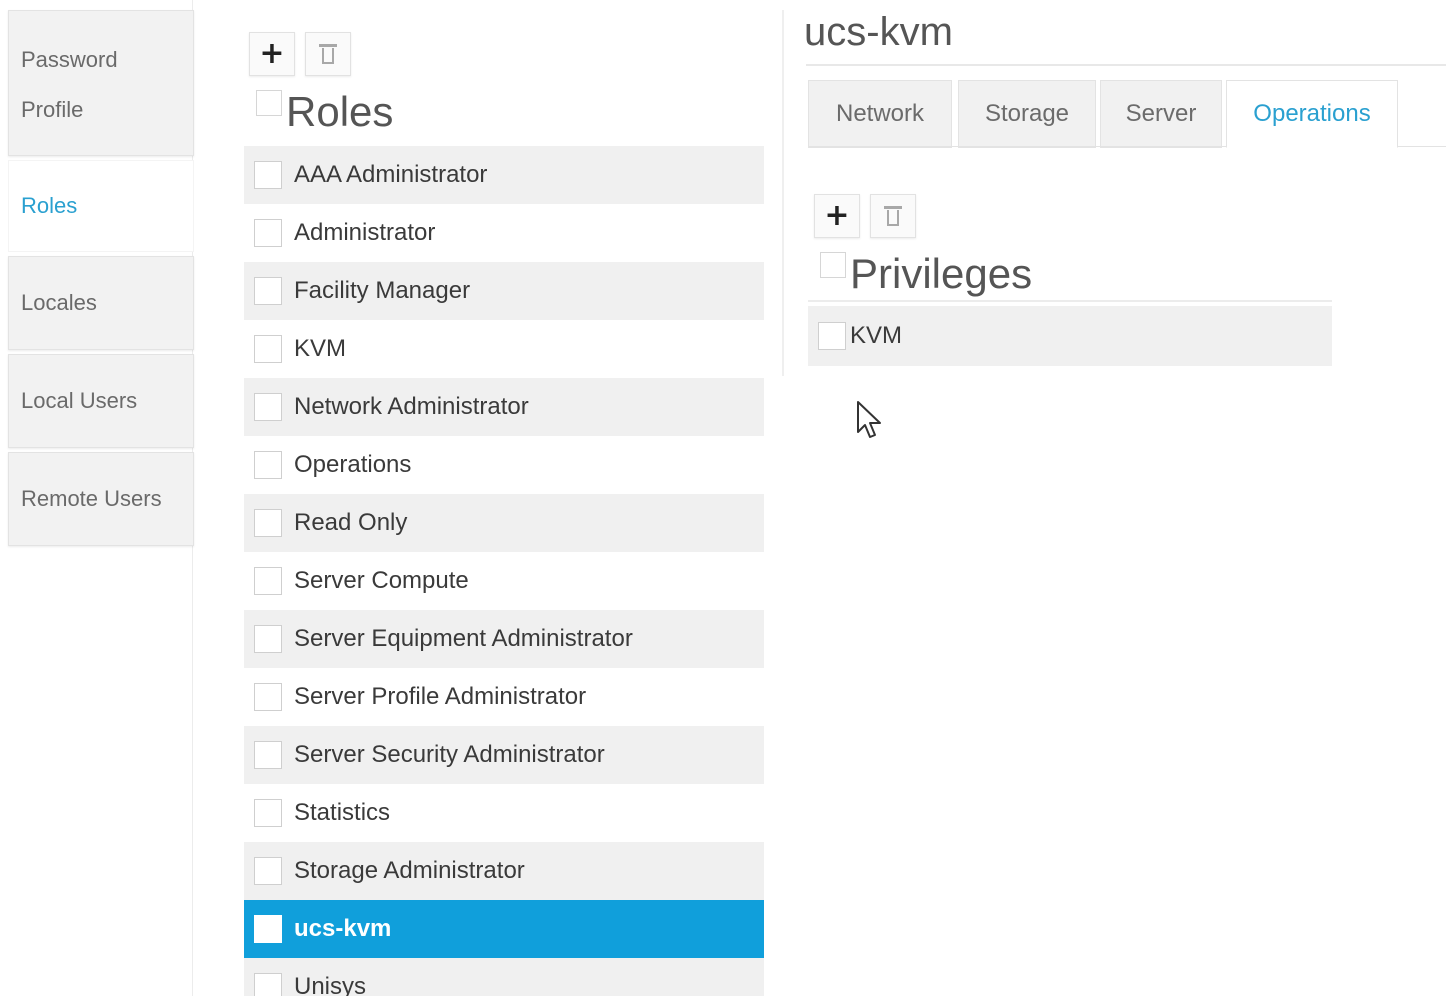 This screenshot has width=1446, height=996. What do you see at coordinates (59, 302) in the screenshot?
I see `sidebar-item-label: Locales` at bounding box center [59, 302].